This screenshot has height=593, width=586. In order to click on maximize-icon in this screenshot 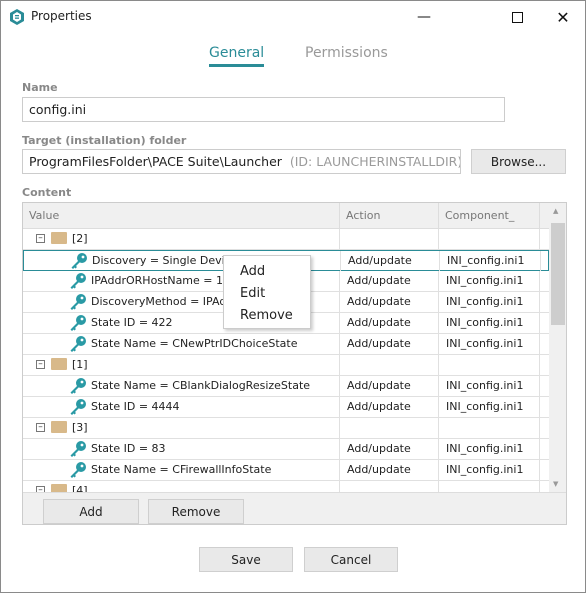, I will do `click(517, 17)`.